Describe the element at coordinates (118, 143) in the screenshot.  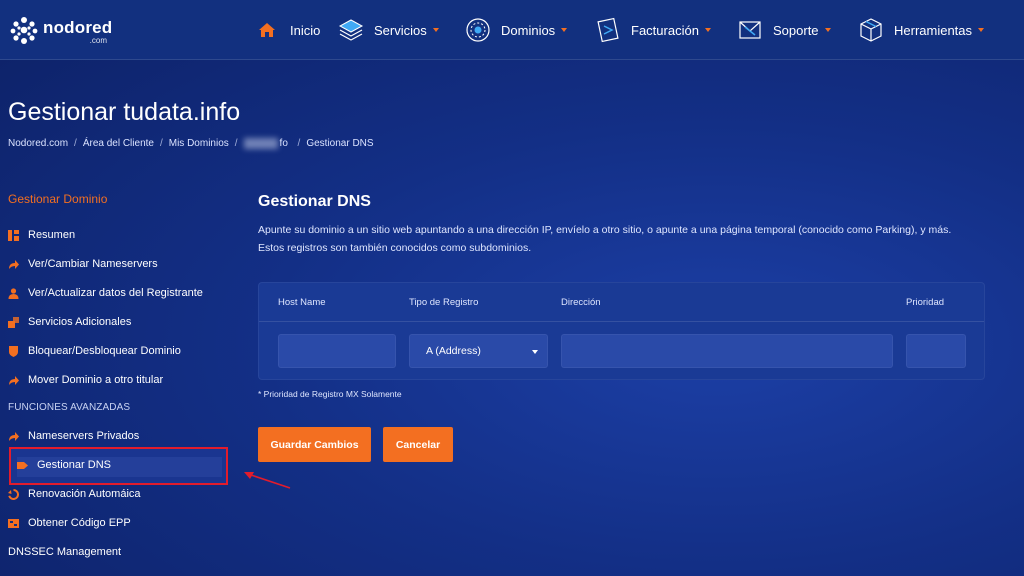
I see `breadcrumb-client-area: Área del Cliente` at that location.